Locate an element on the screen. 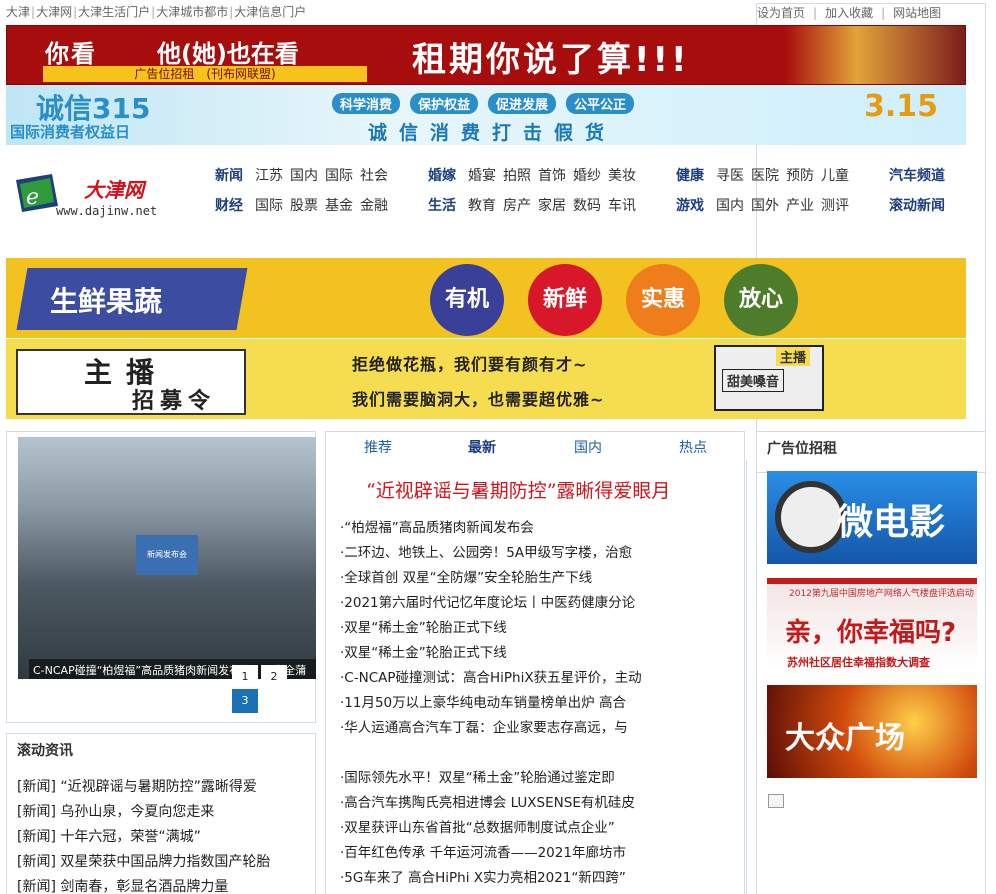  nav-category: 健康 is located at coordinates (690, 176).